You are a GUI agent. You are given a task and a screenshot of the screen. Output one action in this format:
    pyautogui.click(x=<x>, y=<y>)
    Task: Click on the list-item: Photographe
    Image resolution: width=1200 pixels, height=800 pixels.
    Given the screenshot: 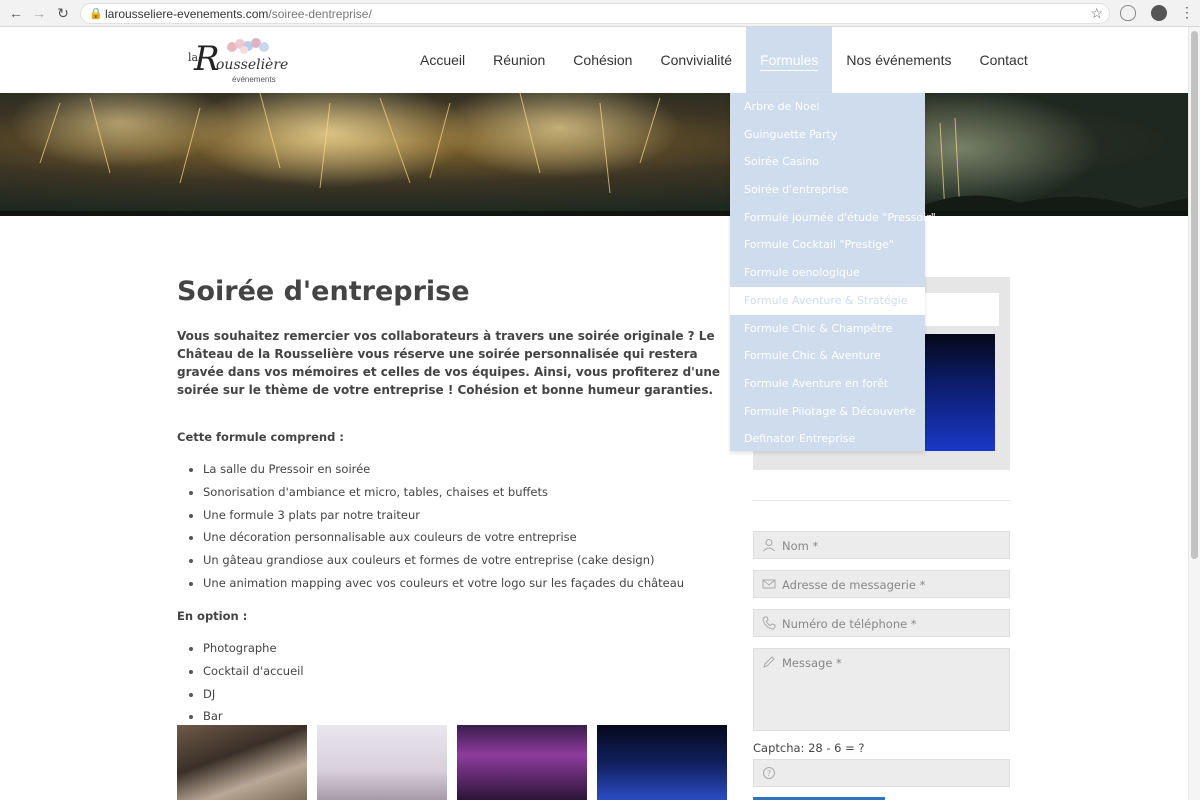 What is the action you would take?
    pyautogui.click(x=246, y=648)
    